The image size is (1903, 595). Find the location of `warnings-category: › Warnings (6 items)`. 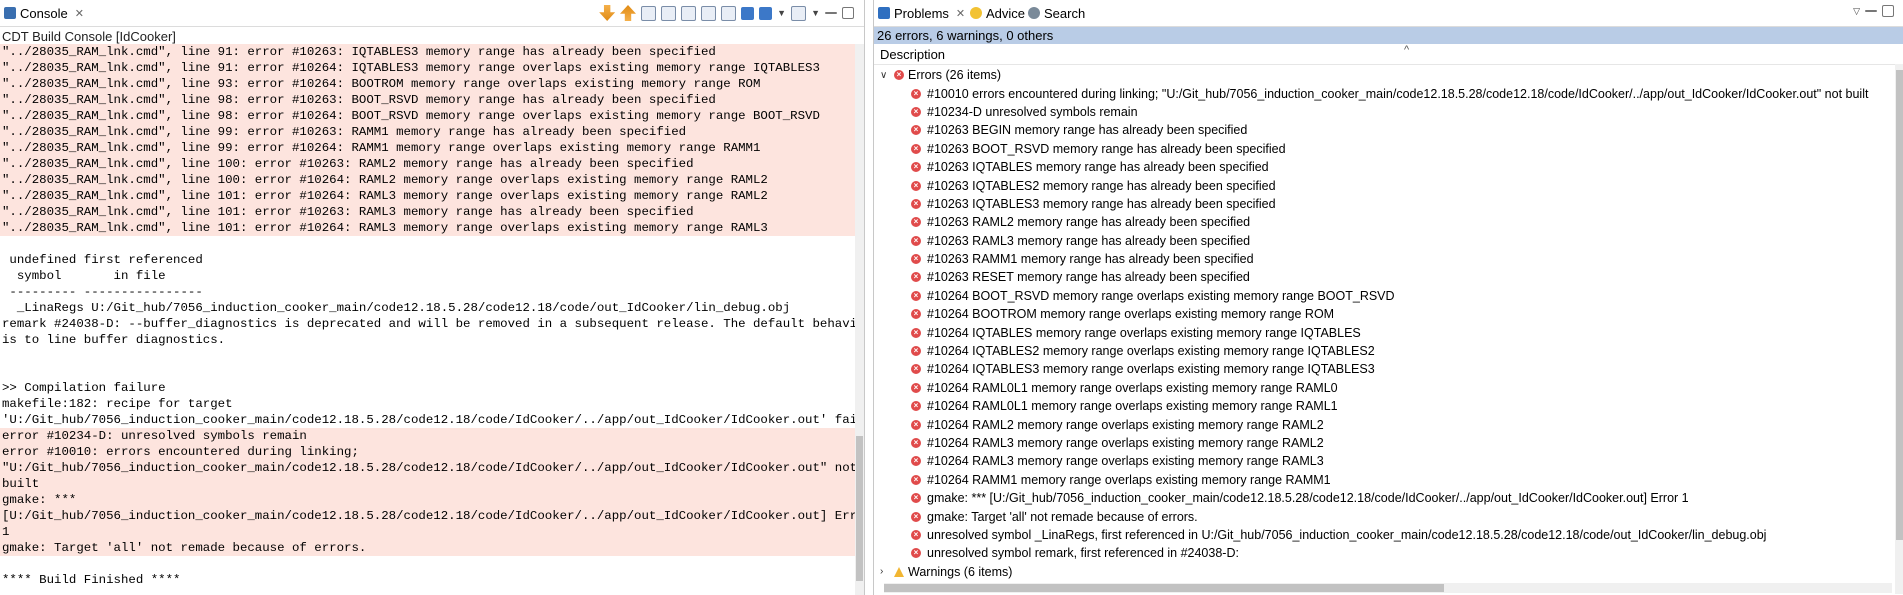

warnings-category: › Warnings (6 items) is located at coordinates (1384, 572).